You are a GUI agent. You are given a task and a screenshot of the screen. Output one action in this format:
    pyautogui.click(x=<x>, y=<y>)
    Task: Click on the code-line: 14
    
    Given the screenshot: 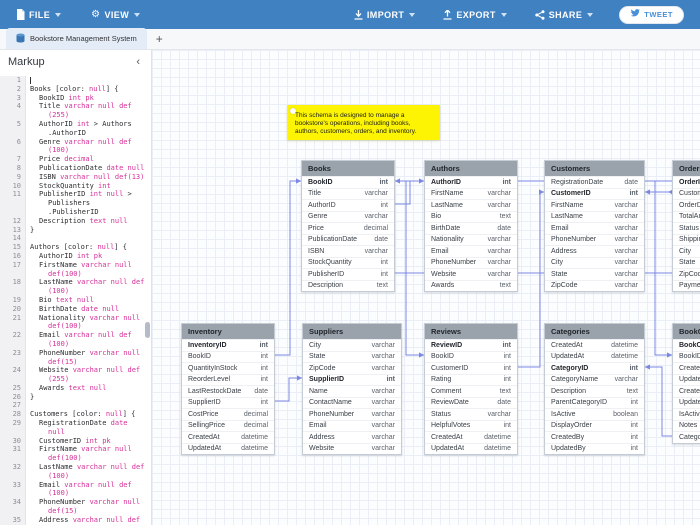 What is the action you would take?
    pyautogui.click(x=75, y=239)
    